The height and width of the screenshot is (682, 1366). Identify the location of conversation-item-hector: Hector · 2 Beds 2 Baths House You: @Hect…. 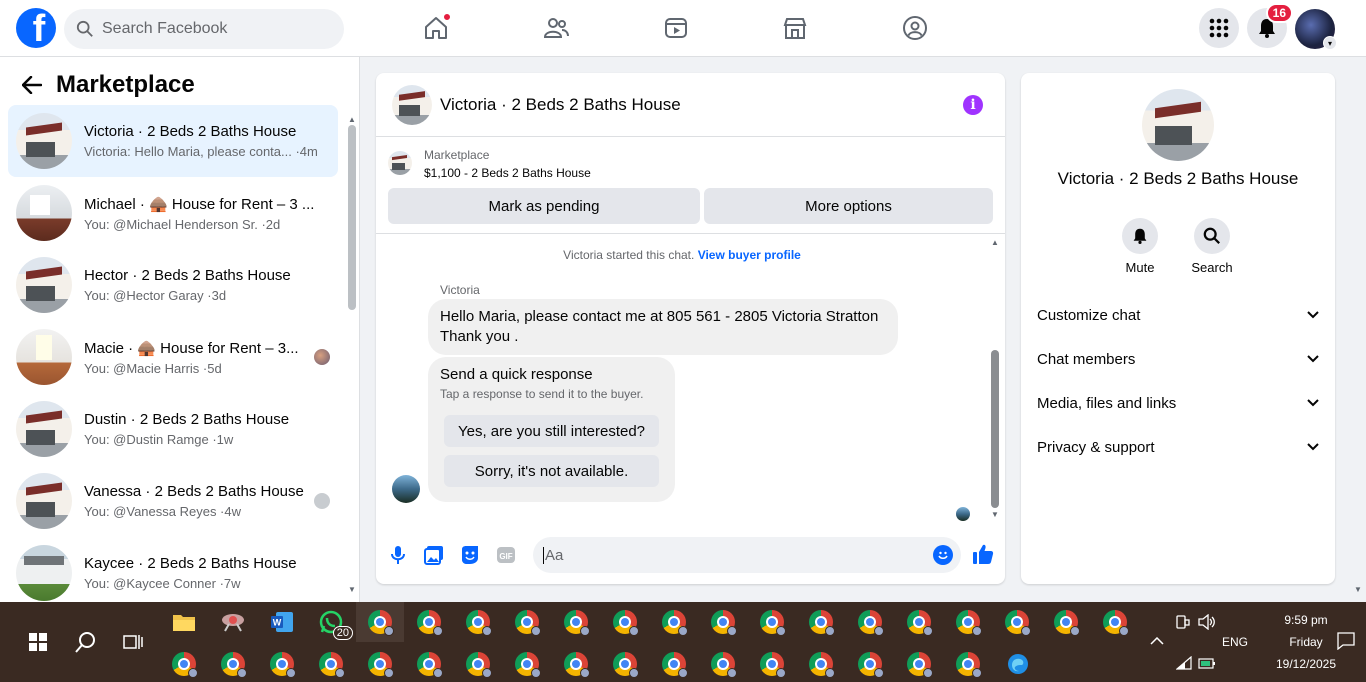
(173, 285).